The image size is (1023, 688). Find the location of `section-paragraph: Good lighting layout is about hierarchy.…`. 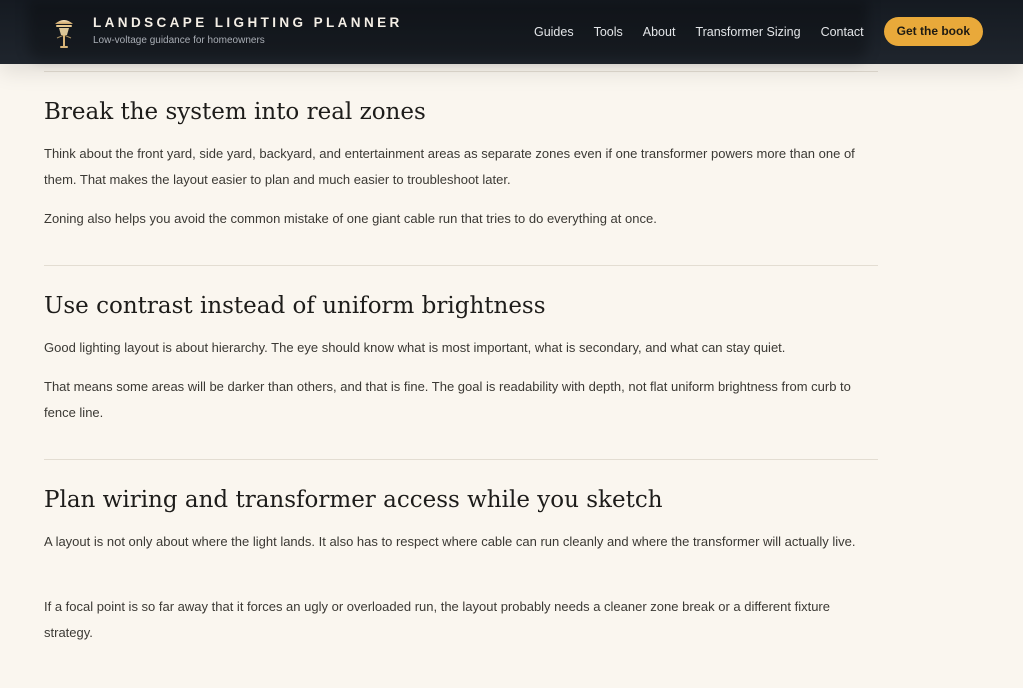

section-paragraph: Good lighting layout is about hierarchy.… is located at coordinates (415, 347).